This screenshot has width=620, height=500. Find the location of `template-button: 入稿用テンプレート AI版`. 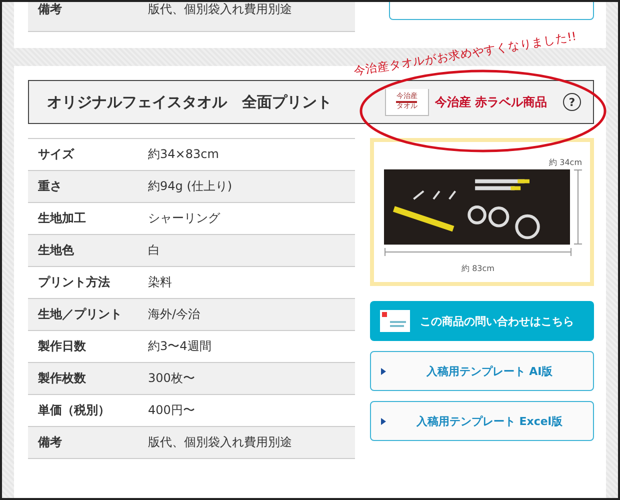

template-button: 入稿用テンプレート AI版 is located at coordinates (482, 371).